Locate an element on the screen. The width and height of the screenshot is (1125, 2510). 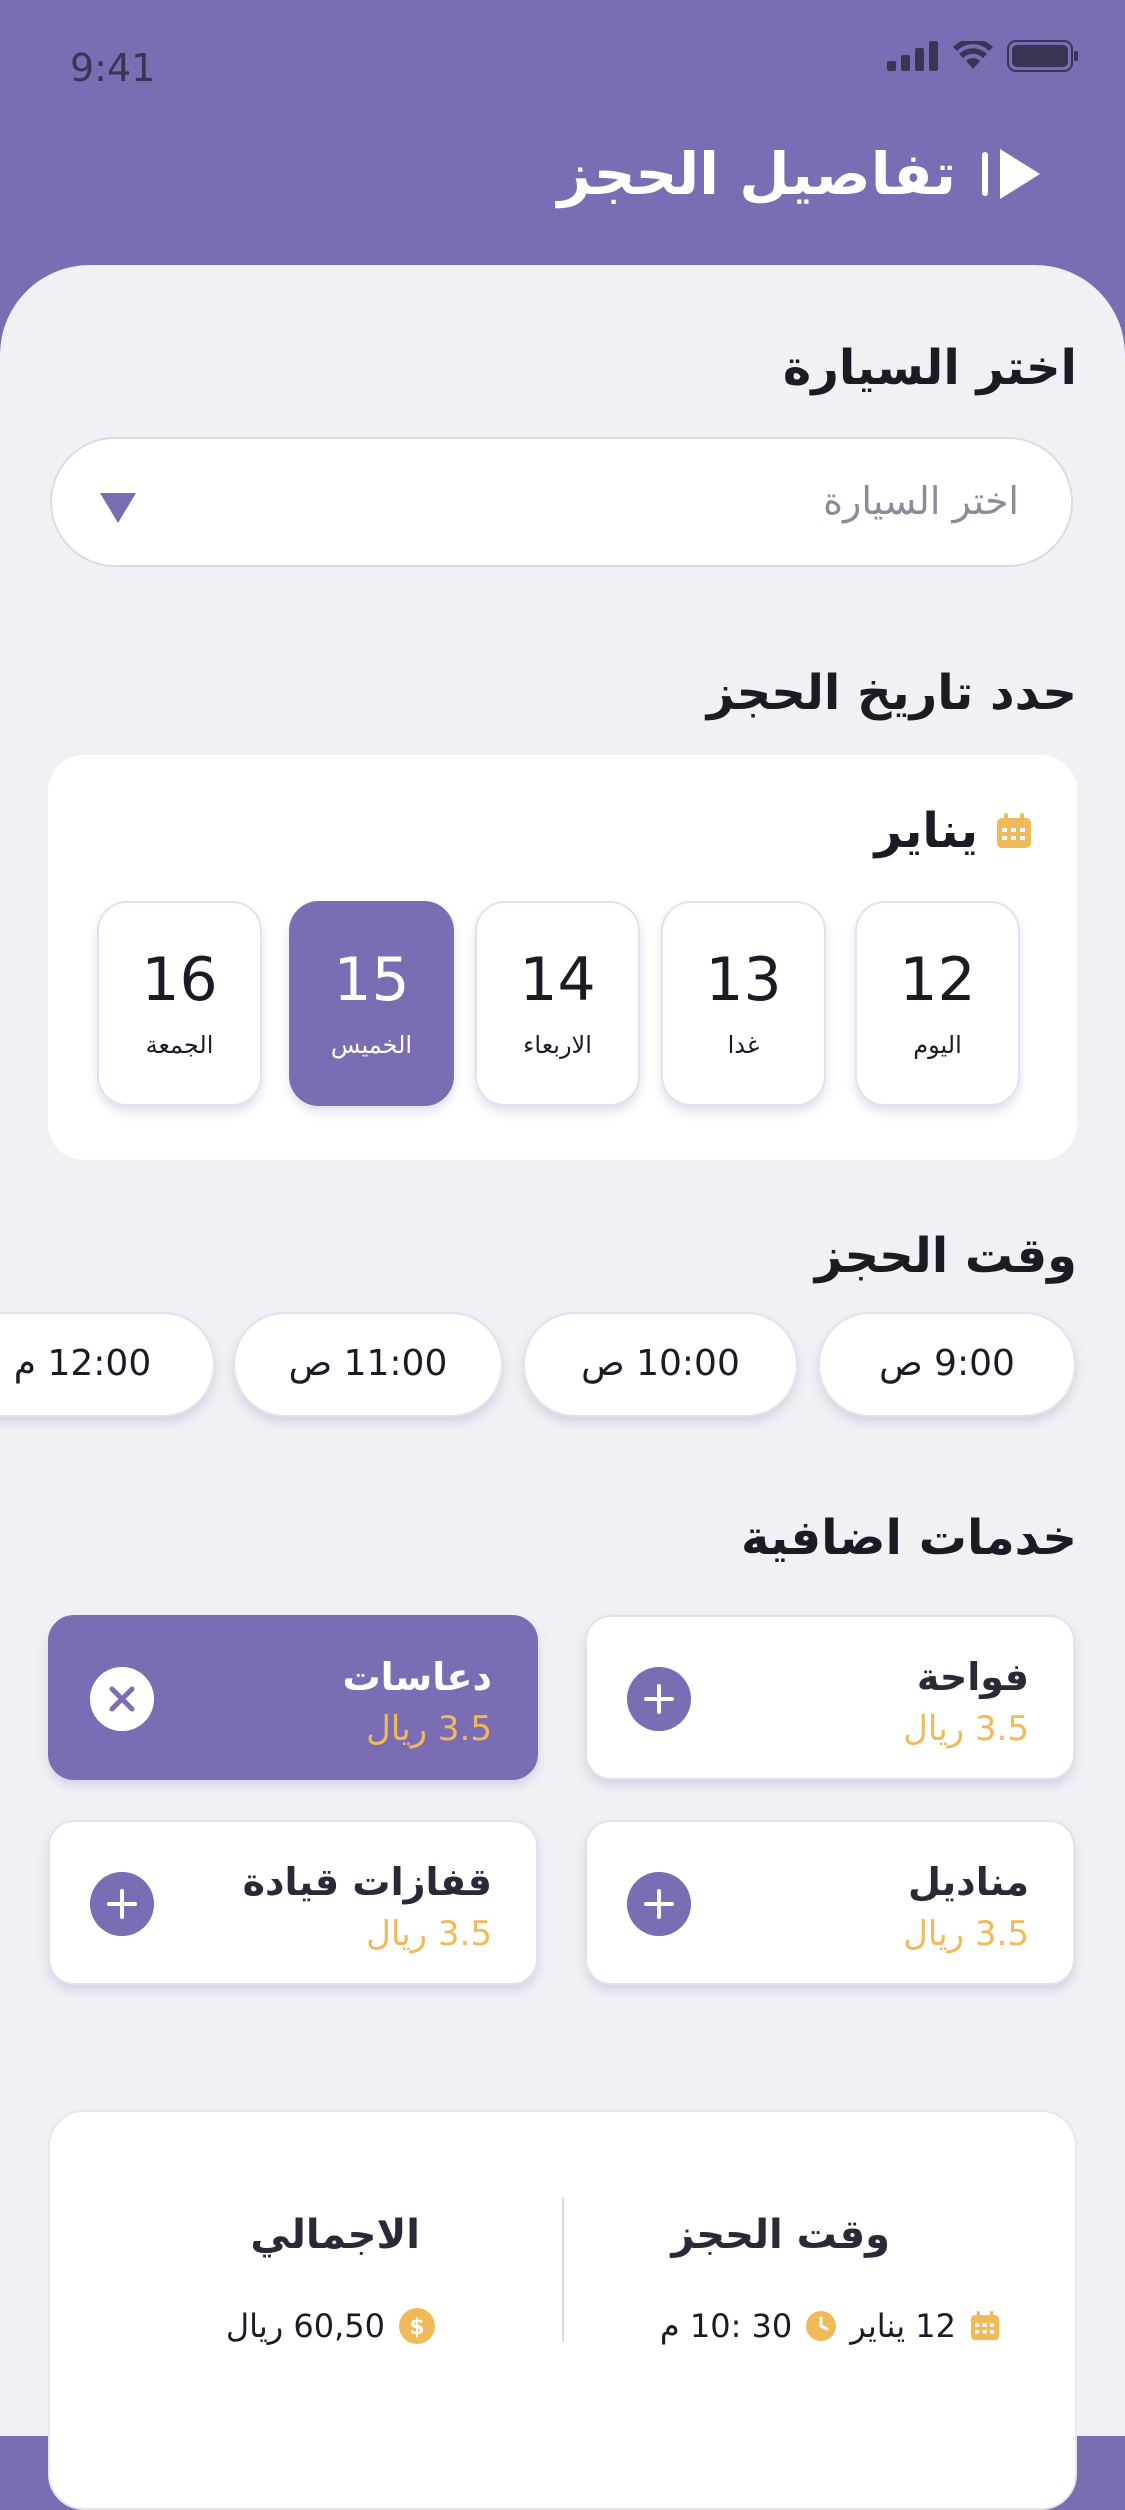
day-label: الجمعة is located at coordinates (179, 1045).